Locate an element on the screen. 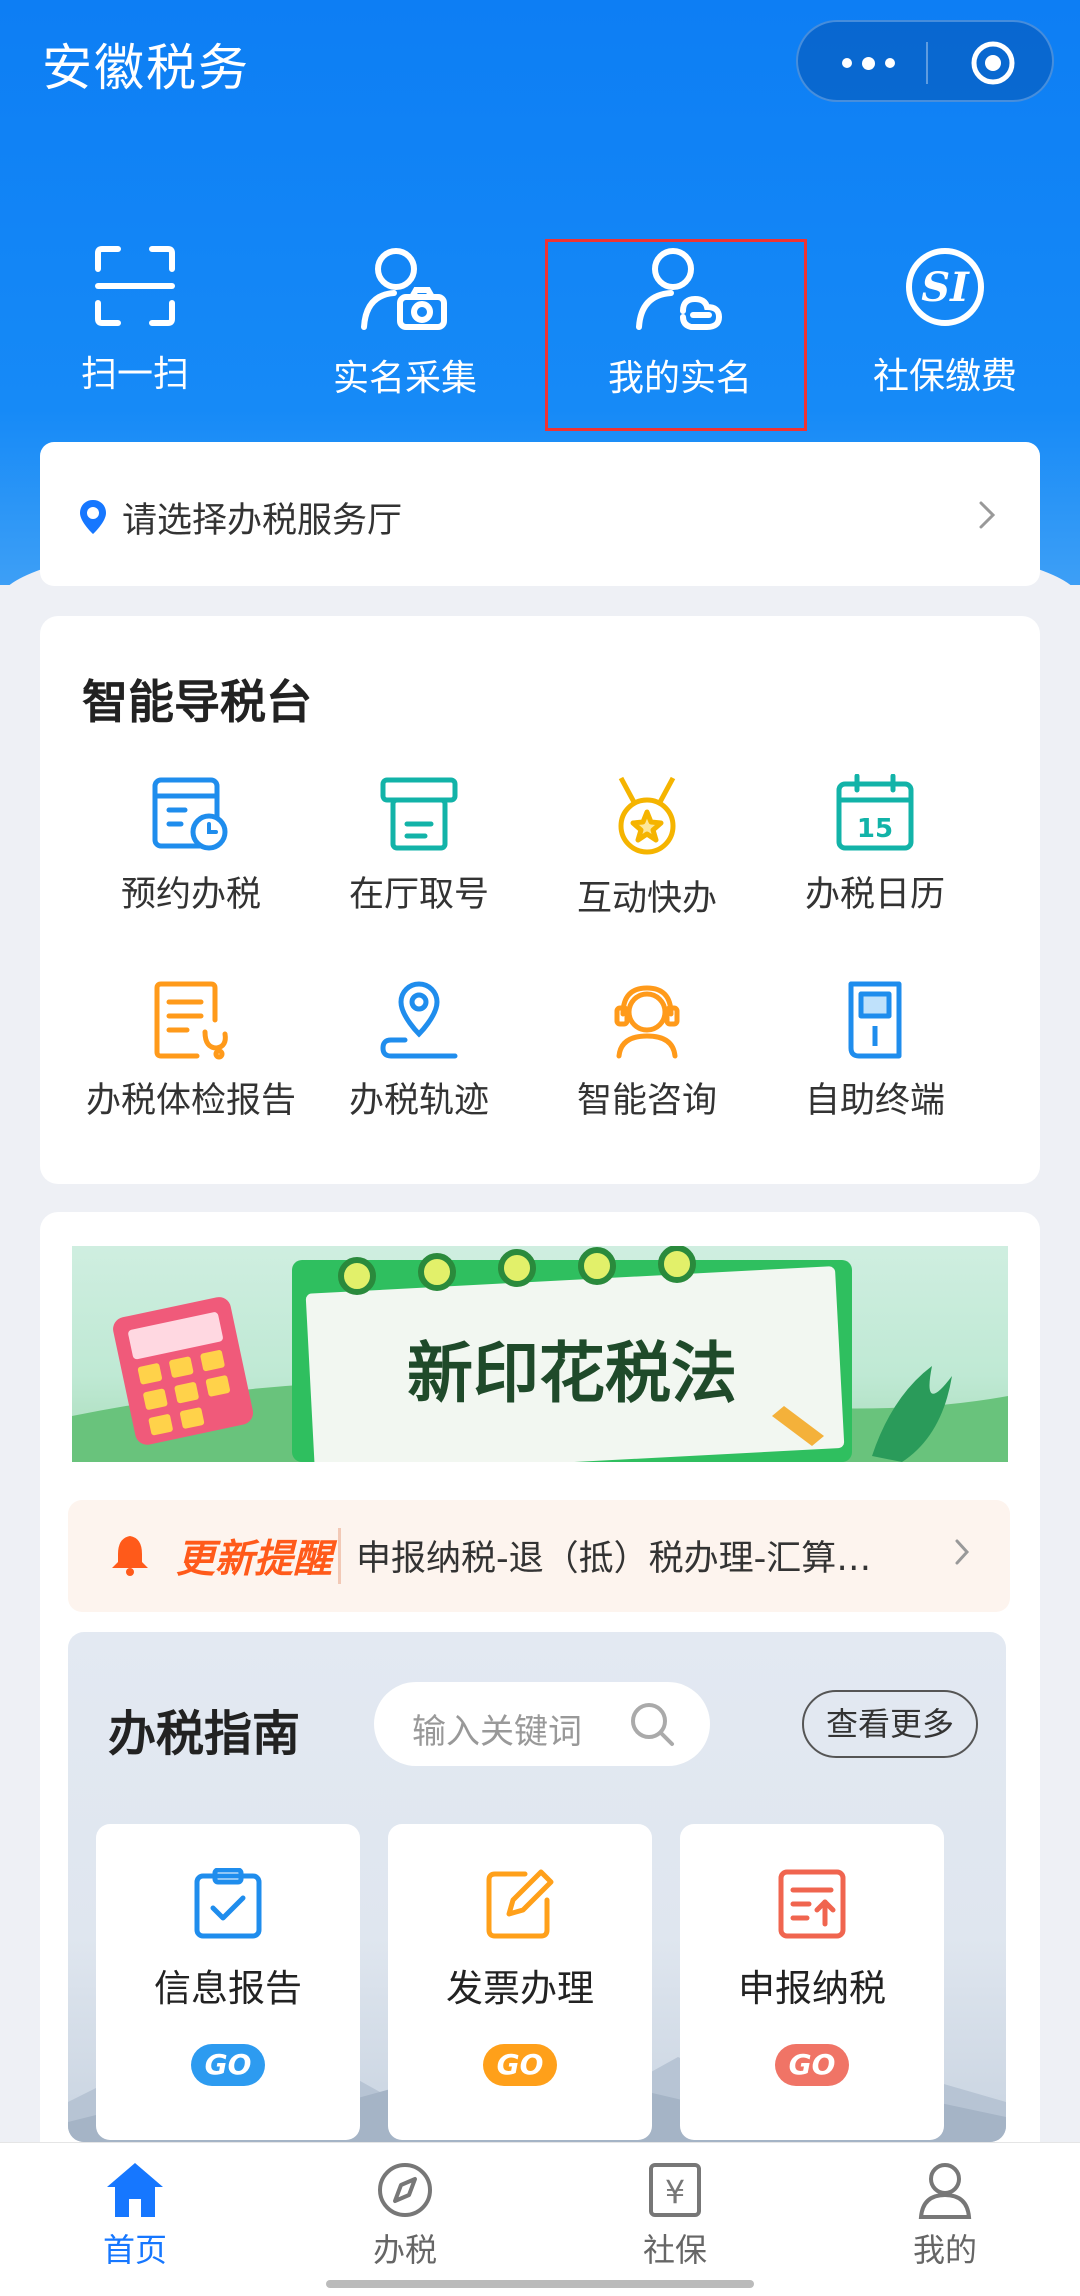 Image resolution: width=1080 pixels, height=2296 pixels. tab-tax: 办税 is located at coordinates (405, 2216).